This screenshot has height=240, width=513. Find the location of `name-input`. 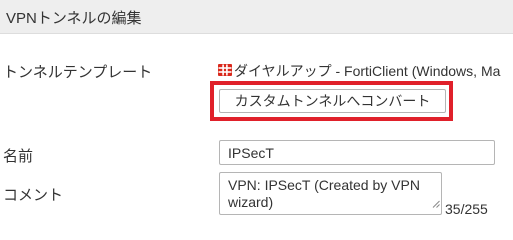

name-input is located at coordinates (357, 152).